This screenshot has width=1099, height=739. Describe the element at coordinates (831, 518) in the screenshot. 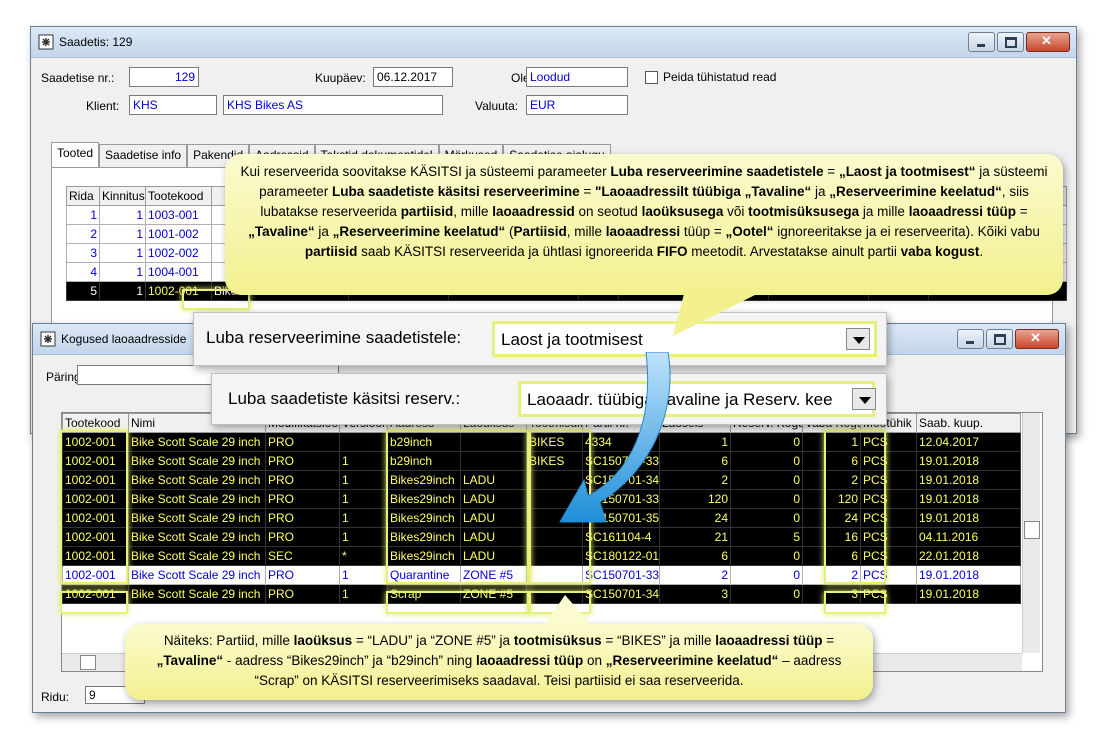

I see `cell: 24` at that location.